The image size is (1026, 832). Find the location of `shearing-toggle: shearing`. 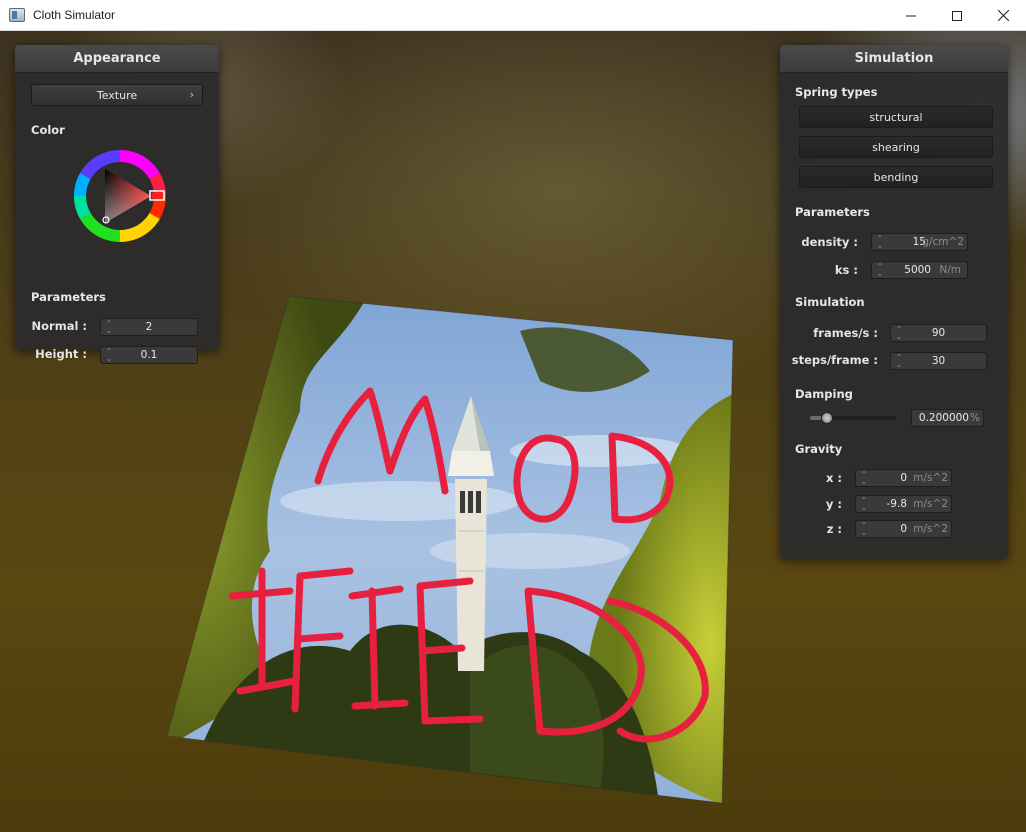

shearing-toggle: shearing is located at coordinates (896, 147).